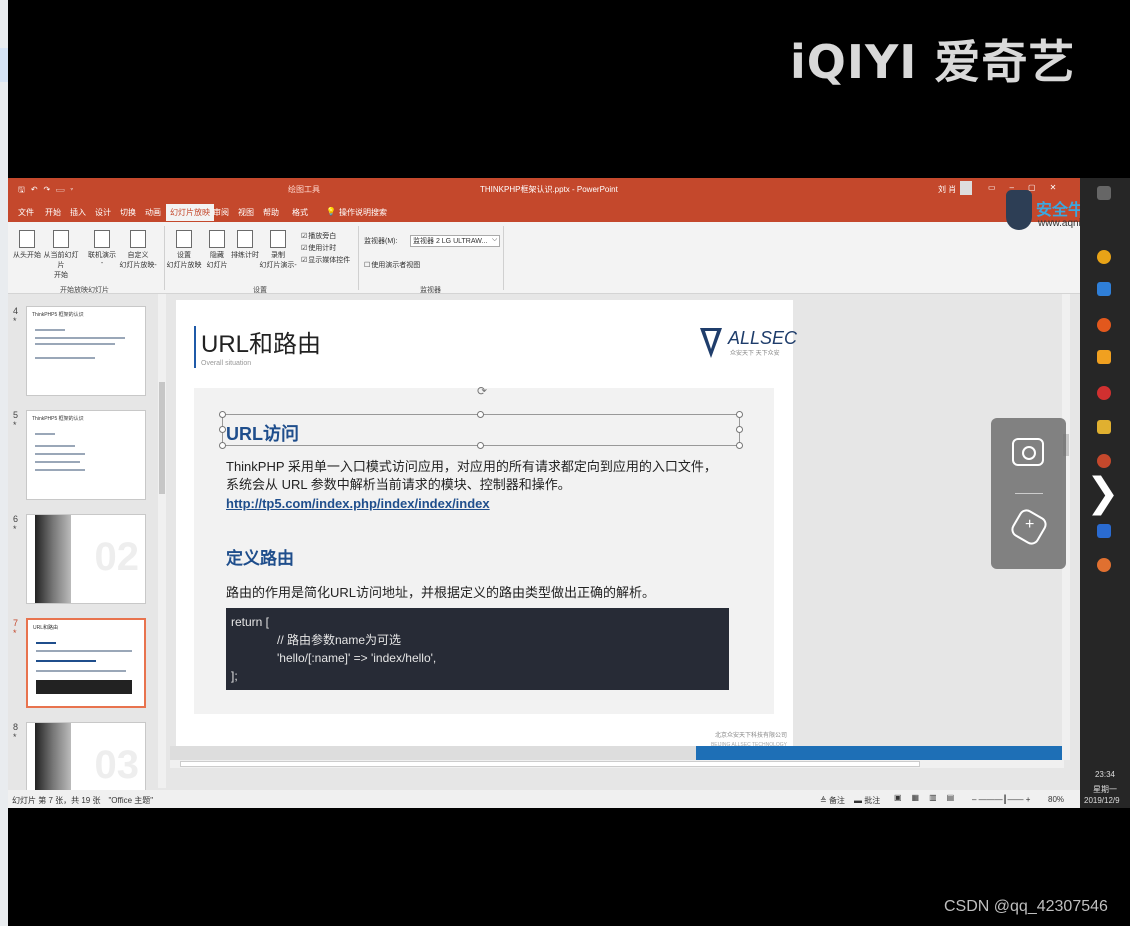 The height and width of the screenshot is (926, 1130). What do you see at coordinates (184, 250) in the screenshot?
I see `setup-slideshow-button: 设置 幻灯片放映` at bounding box center [184, 250].